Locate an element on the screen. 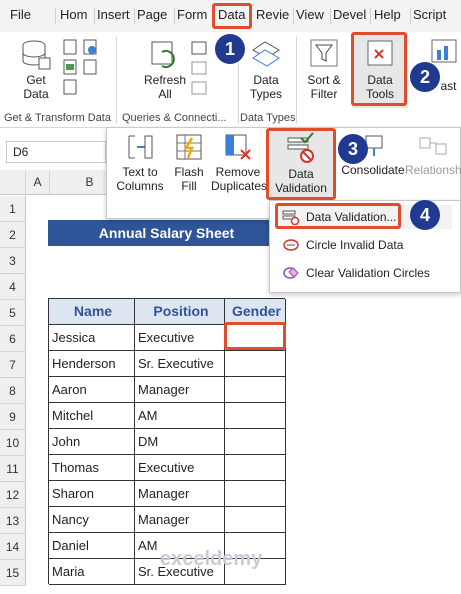 Image resolution: width=461 pixels, height=594 pixels. clear-circles-icon is located at coordinates (291, 273).